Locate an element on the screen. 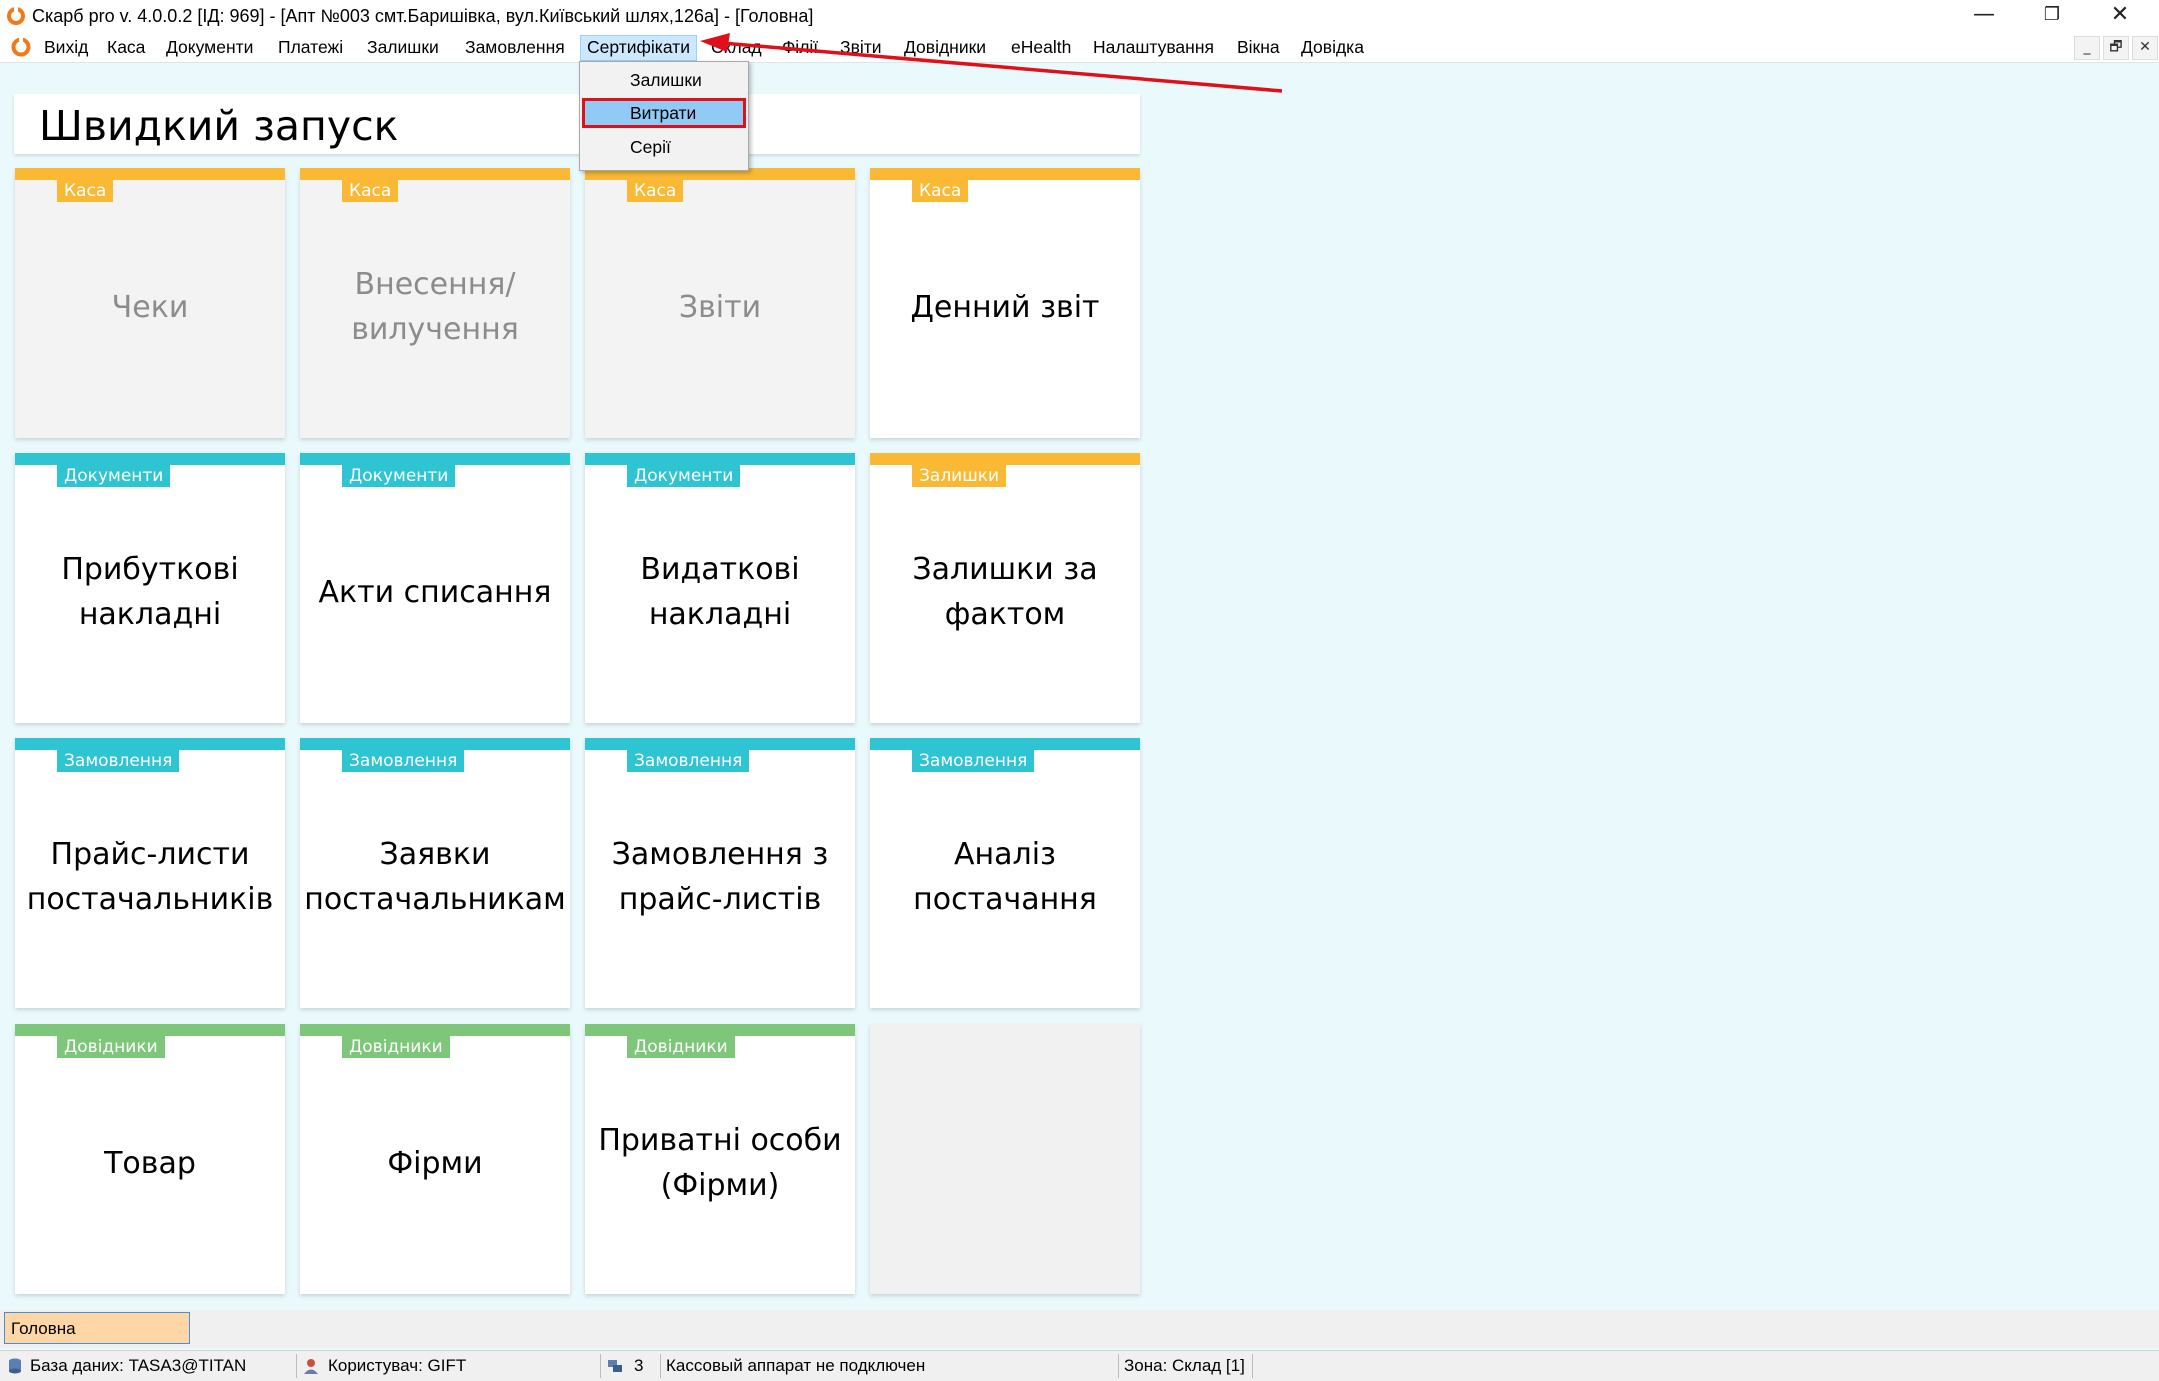  tile-12: Замовлення Аналіз постачання is located at coordinates (1005, 873).